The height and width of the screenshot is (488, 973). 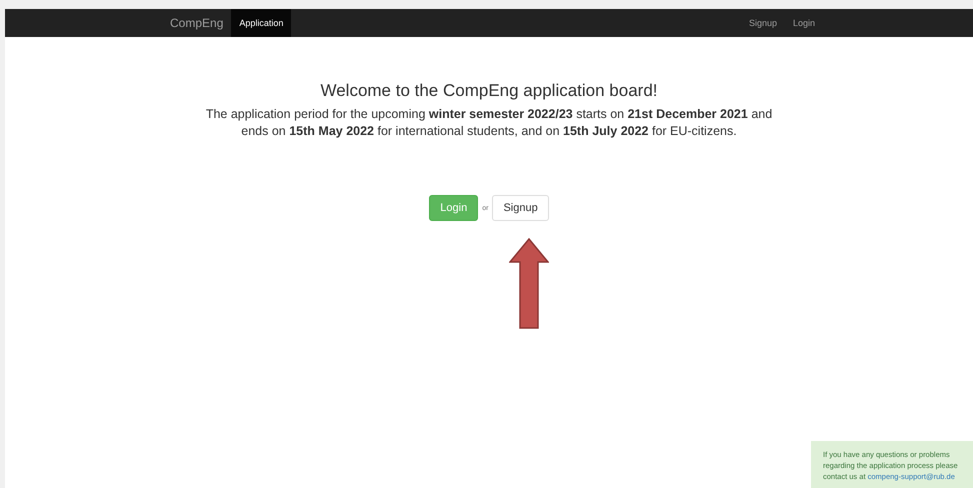 I want to click on nav-link: Login, so click(x=803, y=23).